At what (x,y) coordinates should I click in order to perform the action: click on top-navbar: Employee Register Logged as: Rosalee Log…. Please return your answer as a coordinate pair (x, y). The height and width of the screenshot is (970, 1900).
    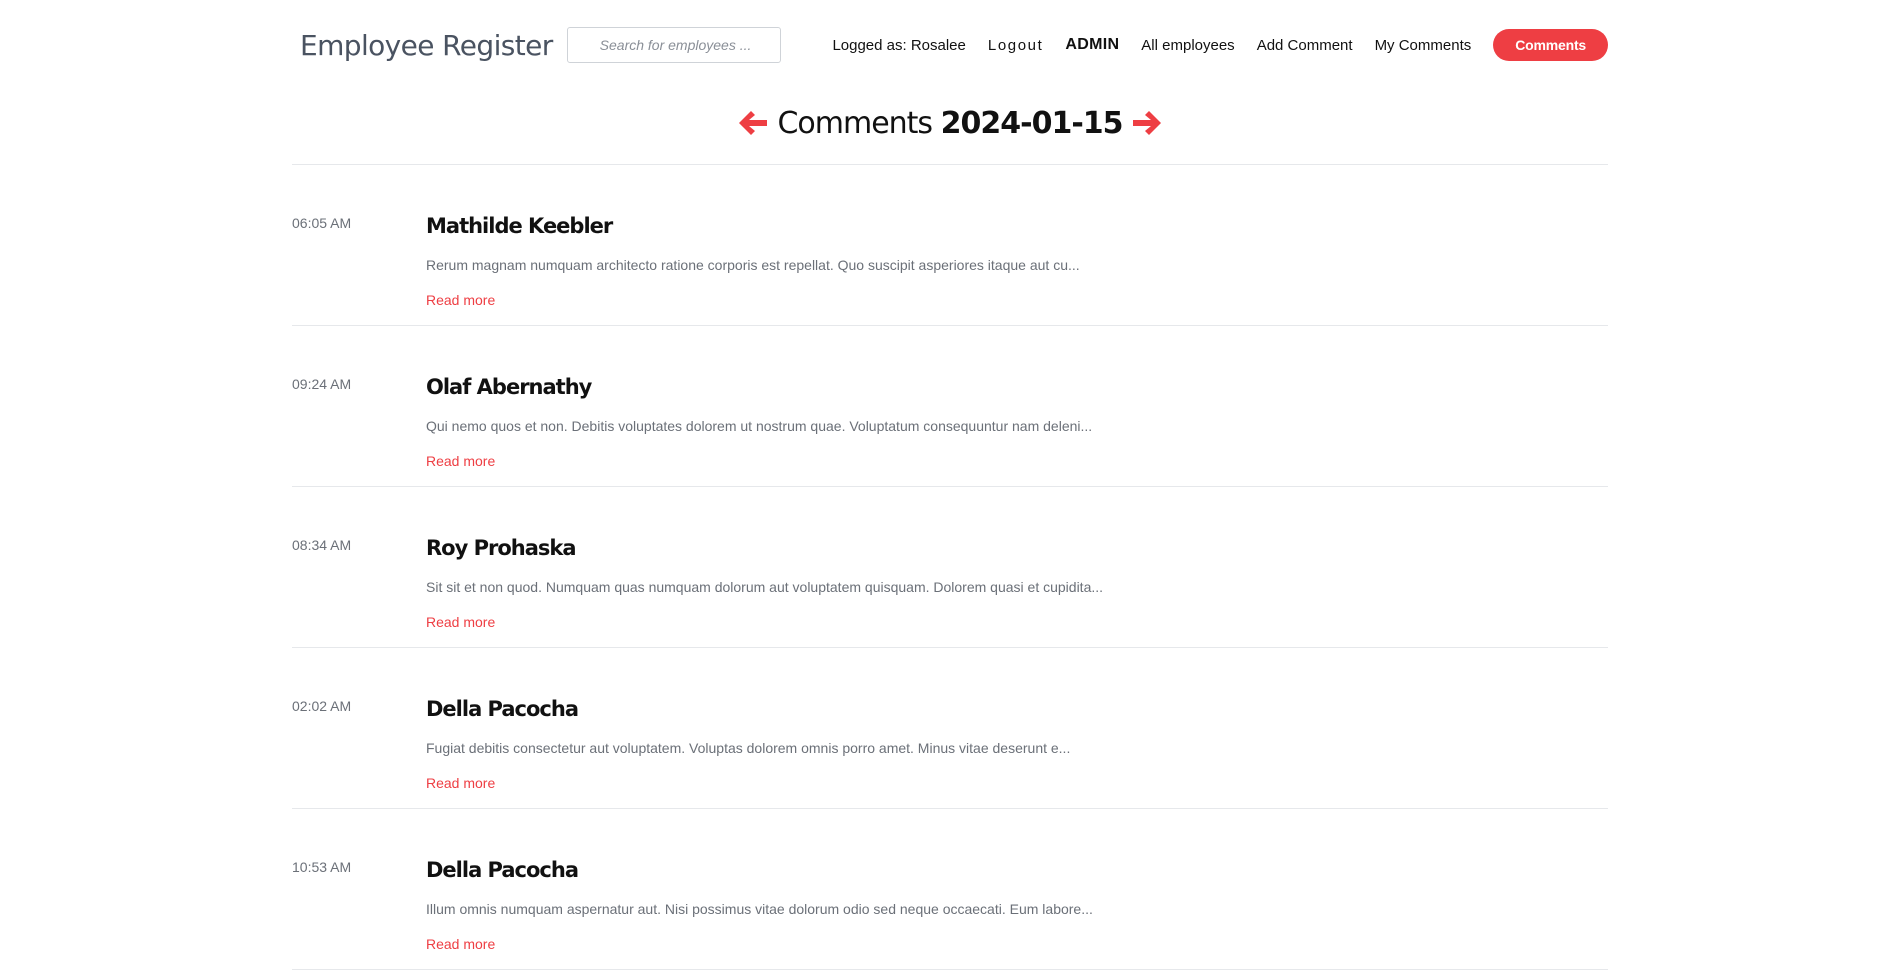
    Looking at the image, I should click on (950, 45).